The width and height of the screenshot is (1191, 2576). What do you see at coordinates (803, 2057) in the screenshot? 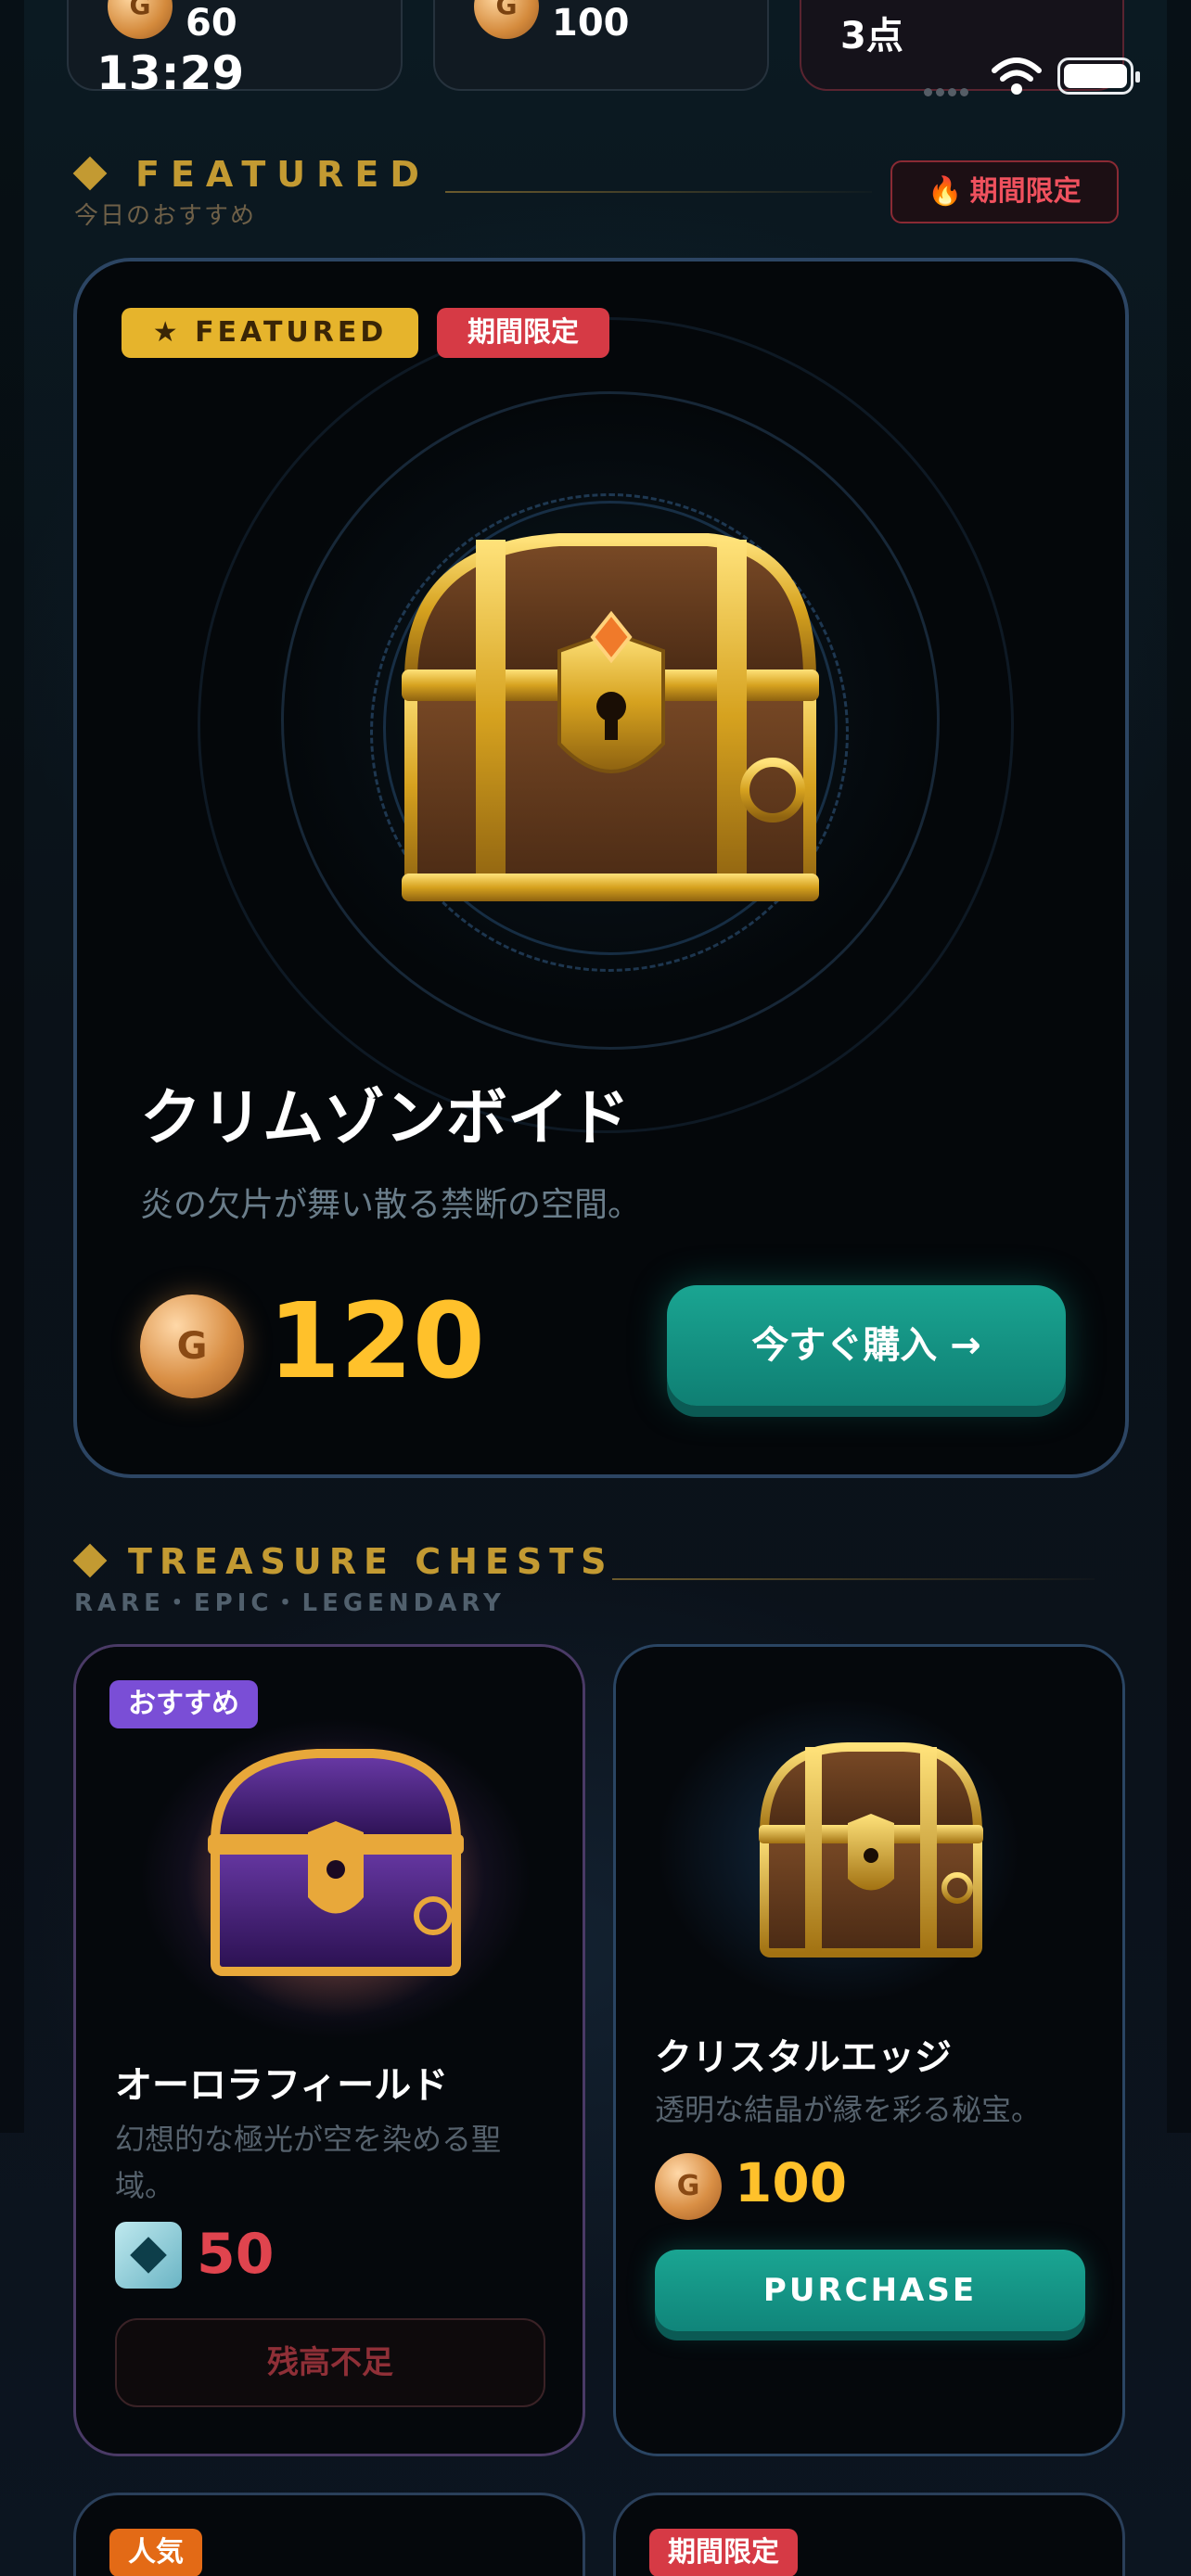
I see `chest-name: クリスタルエッジ` at bounding box center [803, 2057].